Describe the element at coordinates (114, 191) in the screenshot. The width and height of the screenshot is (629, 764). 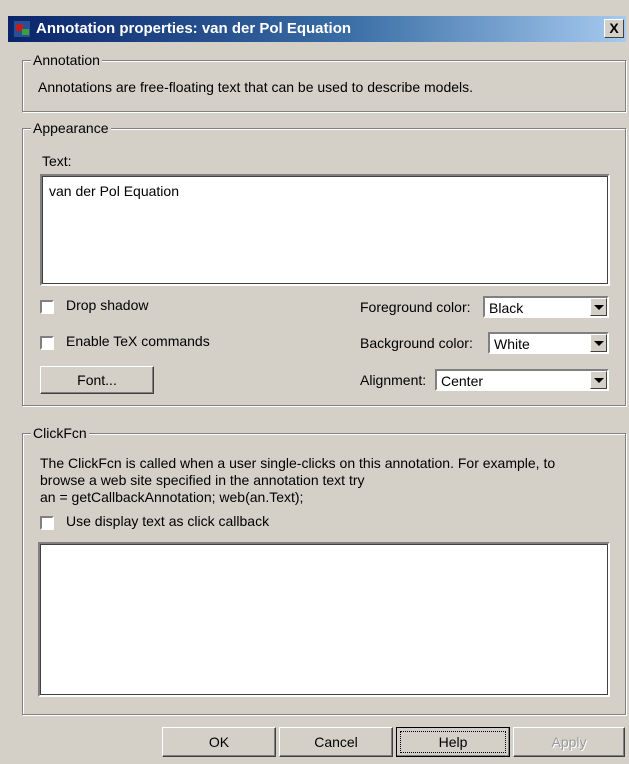
I see `annotation-text-value: van der Pol Equation` at that location.